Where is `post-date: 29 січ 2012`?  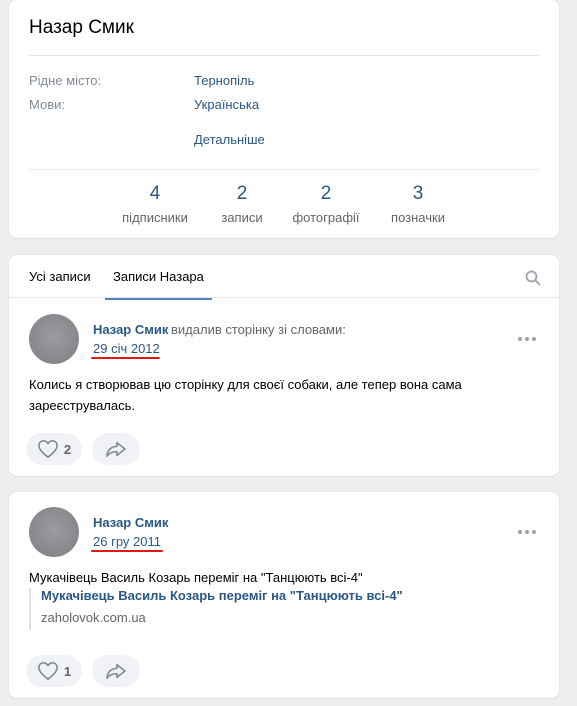 post-date: 29 січ 2012 is located at coordinates (126, 348).